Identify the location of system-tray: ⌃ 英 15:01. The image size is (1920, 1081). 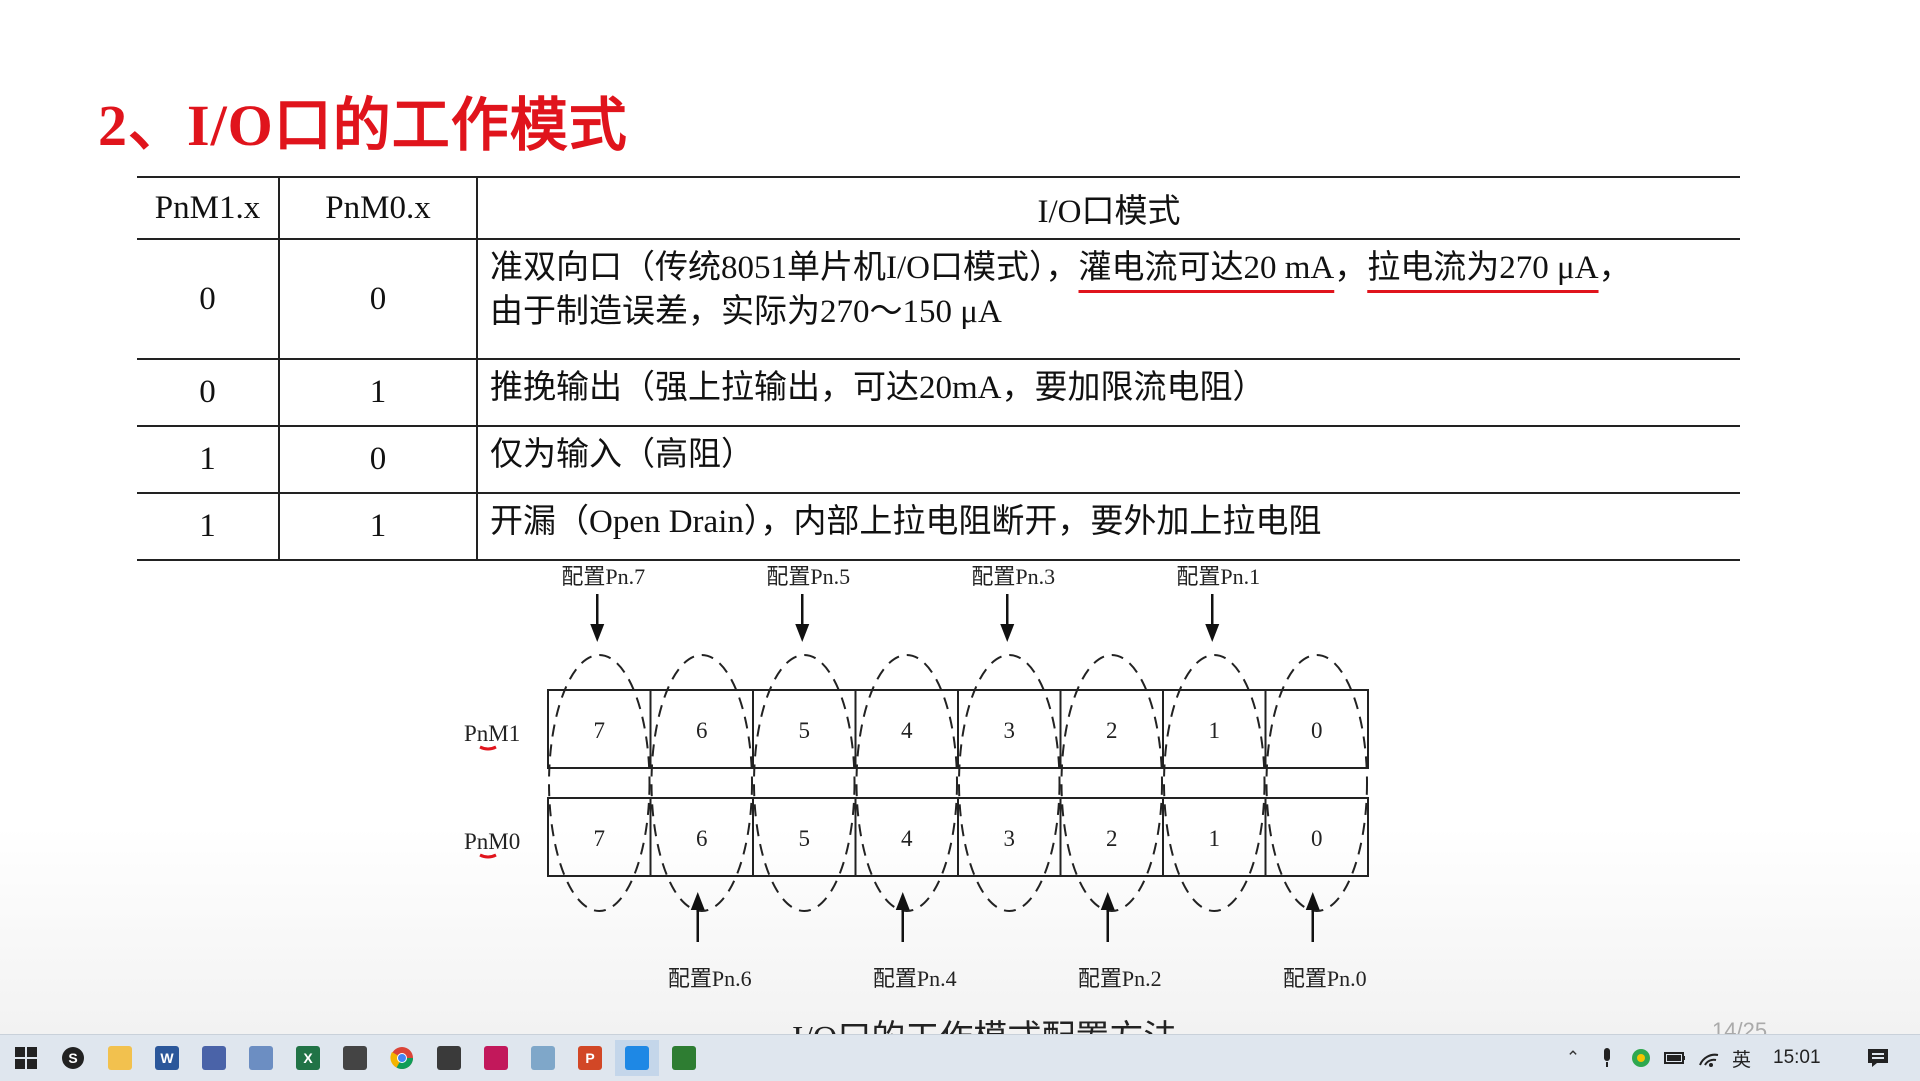
(1725, 1058).